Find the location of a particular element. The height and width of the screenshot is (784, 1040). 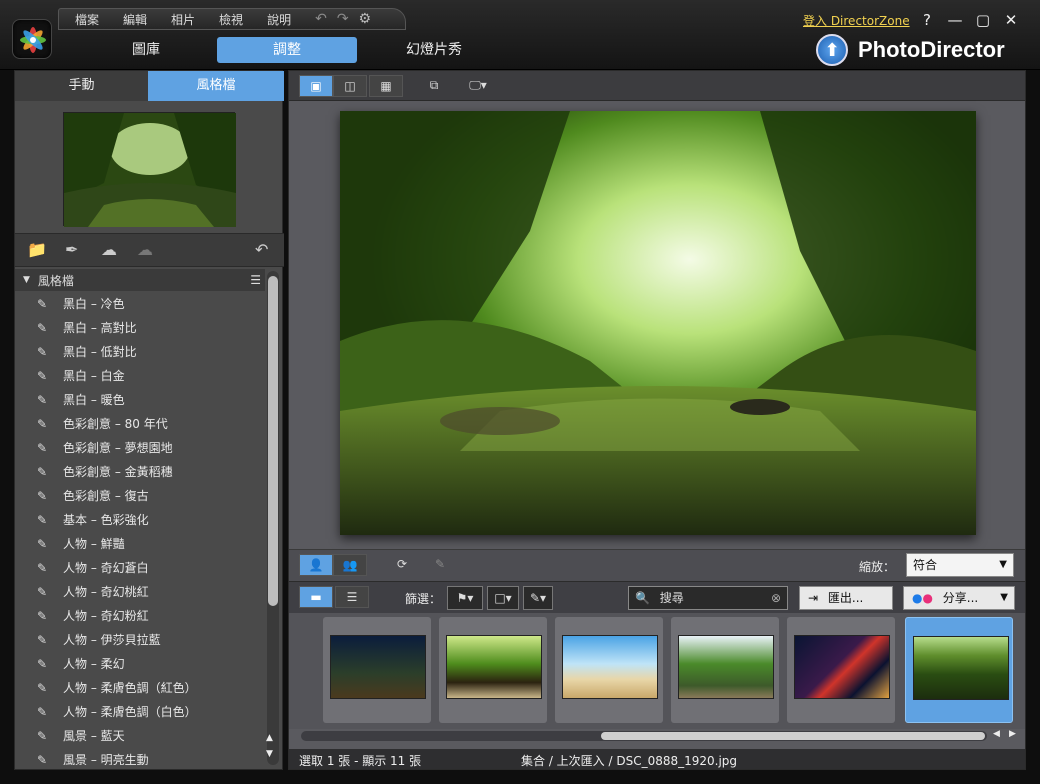

upload-preset-icon: ☁ is located at coordinates (145, 249).